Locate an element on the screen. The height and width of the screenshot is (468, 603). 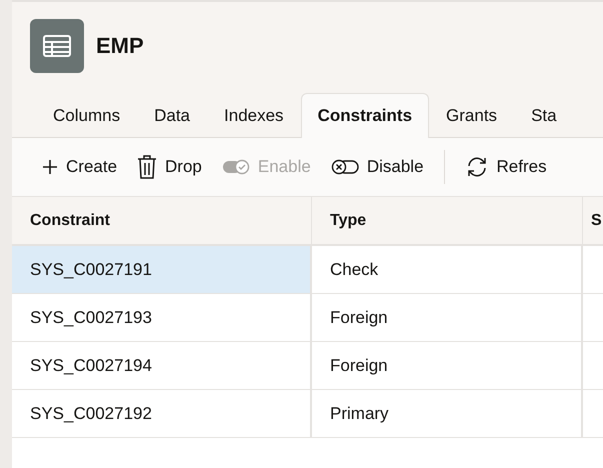
tab: Grants is located at coordinates (471, 115).